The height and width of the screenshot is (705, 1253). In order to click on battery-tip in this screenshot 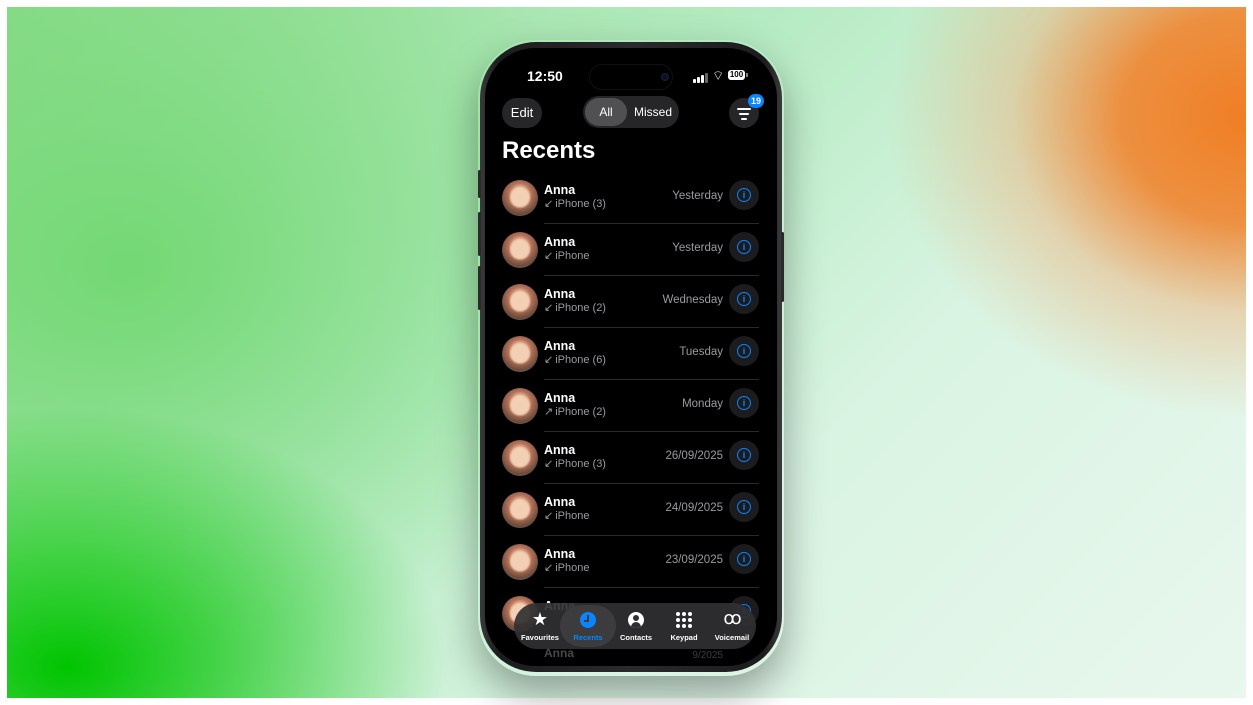, I will do `click(747, 75)`.